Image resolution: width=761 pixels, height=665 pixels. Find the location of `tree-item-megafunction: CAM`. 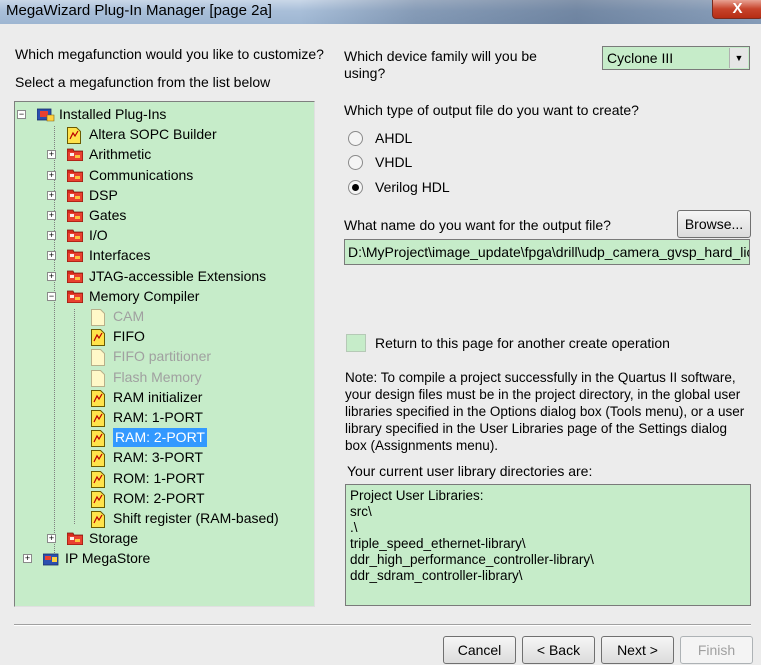

tree-item-megafunction: CAM is located at coordinates (128, 316).